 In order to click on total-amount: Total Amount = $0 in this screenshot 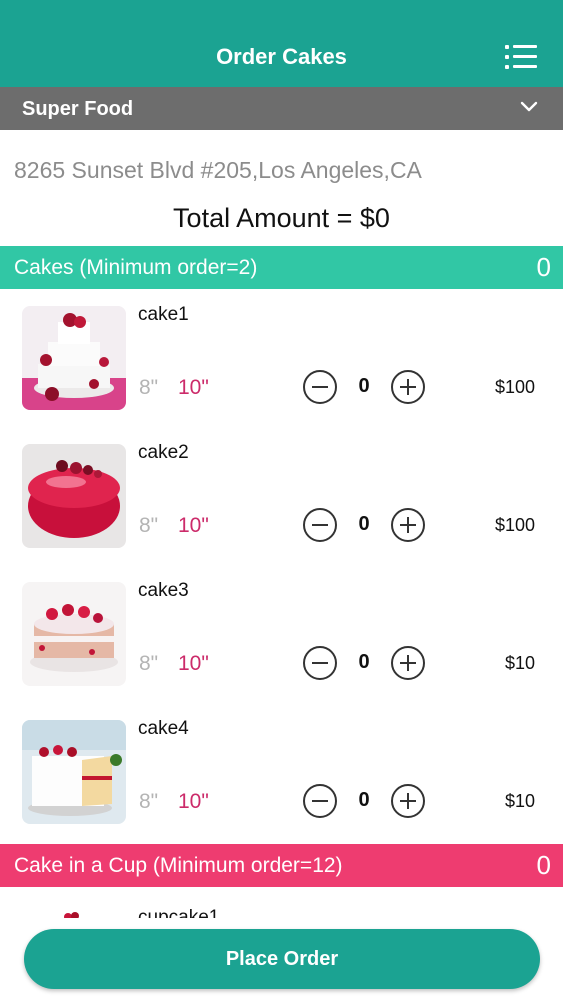, I will do `click(281, 218)`.